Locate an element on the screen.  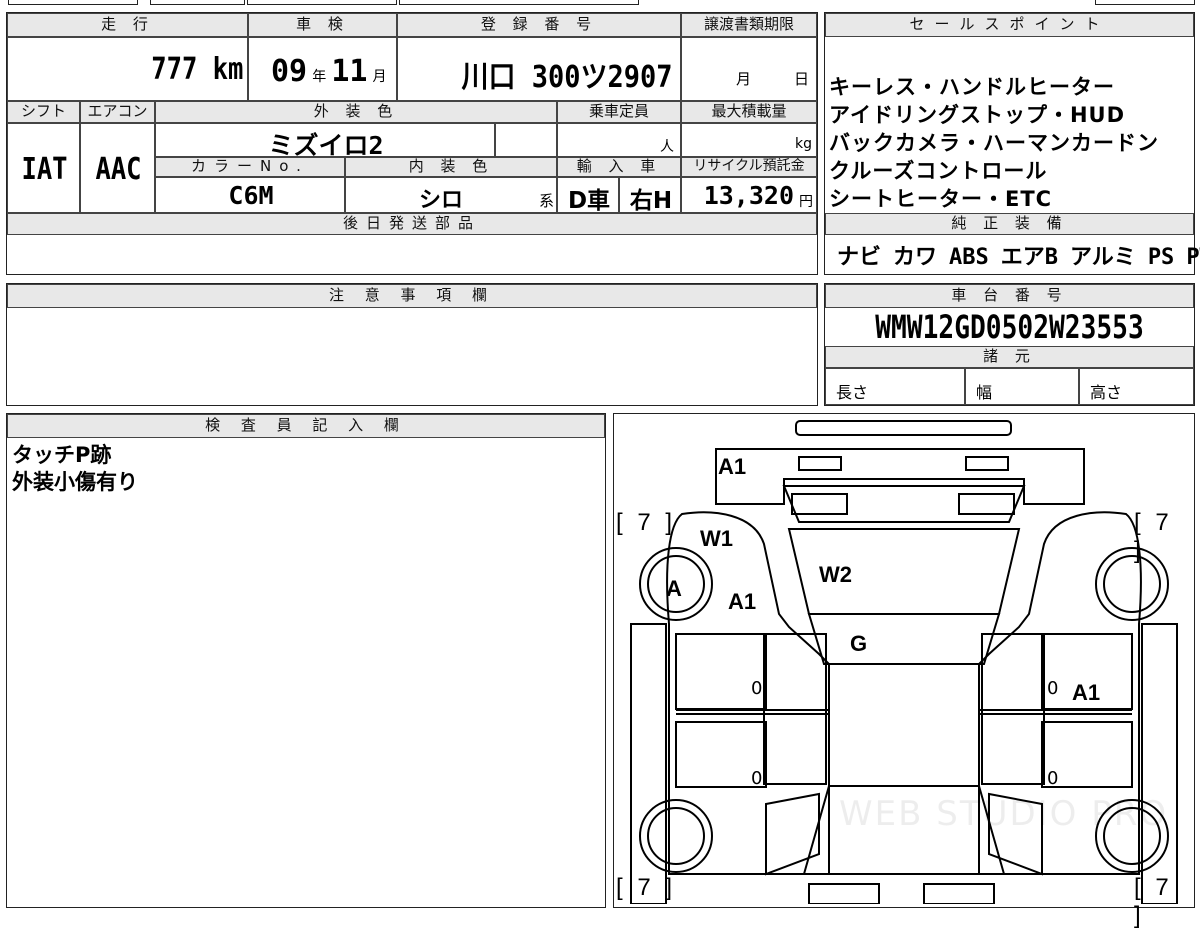
maxload-unit: kg is located at coordinates (803, 144).